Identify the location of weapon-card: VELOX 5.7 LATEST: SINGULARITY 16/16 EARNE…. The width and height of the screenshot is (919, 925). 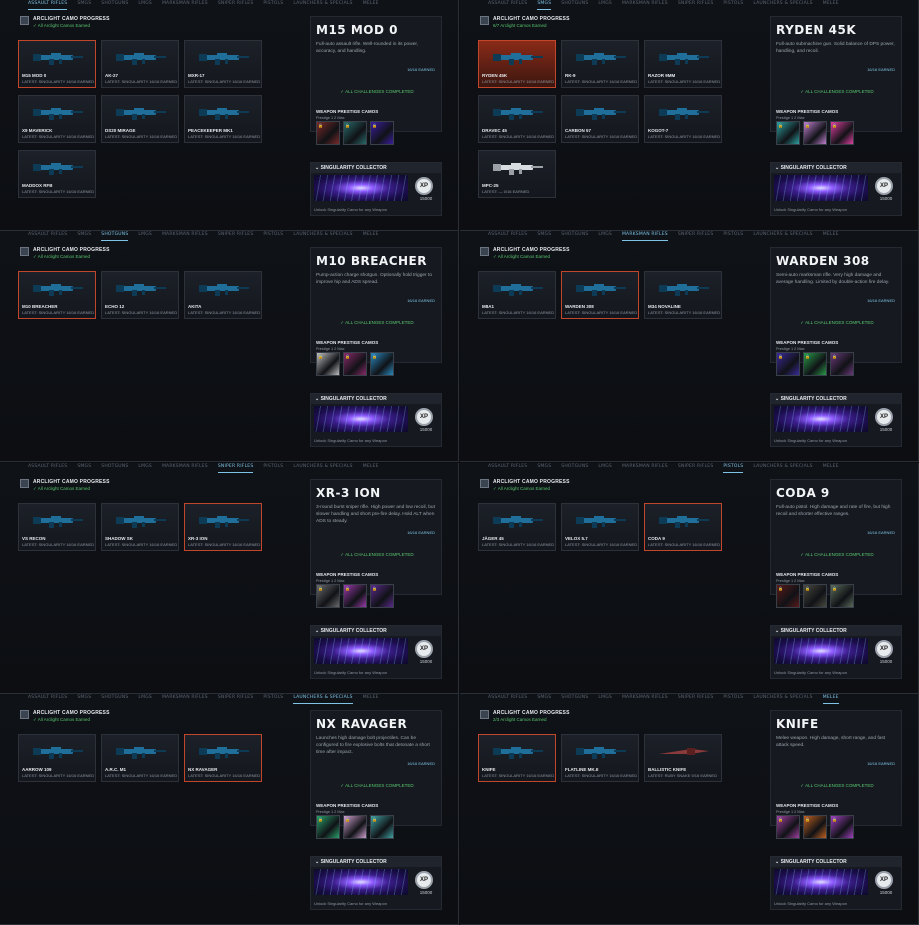
(600, 526).